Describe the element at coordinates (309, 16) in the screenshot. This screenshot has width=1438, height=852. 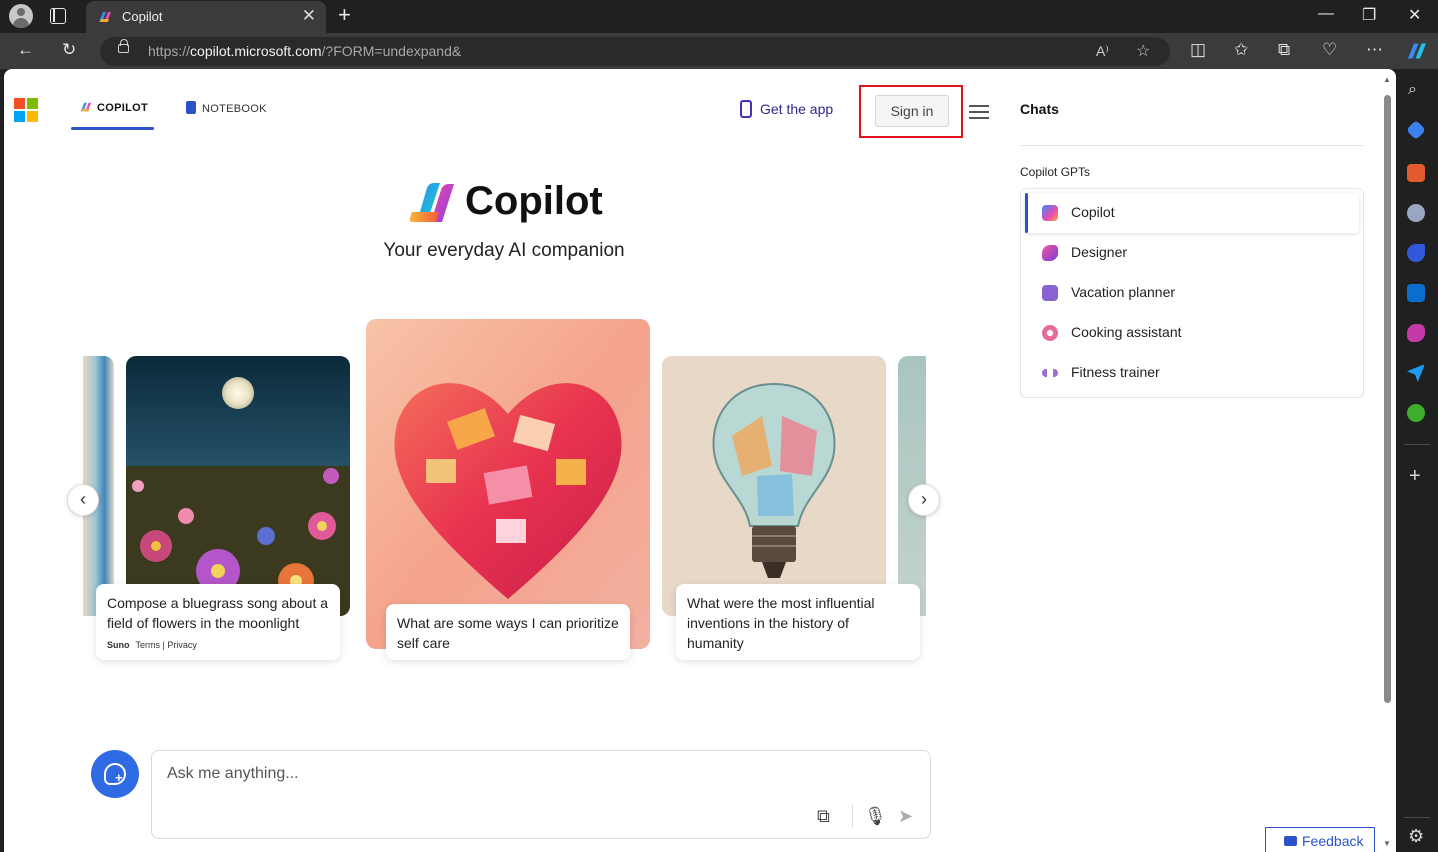
I see `close-tab-icon: ✕` at that location.